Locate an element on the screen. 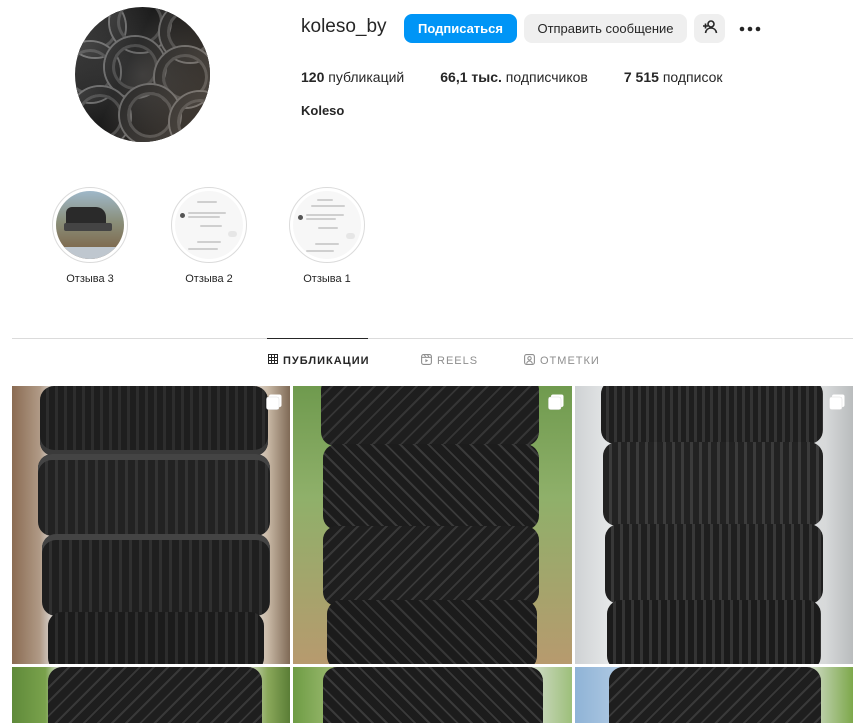 Image resolution: width=863 pixels, height=723 pixels. profile-username: koleso_by is located at coordinates (344, 26).